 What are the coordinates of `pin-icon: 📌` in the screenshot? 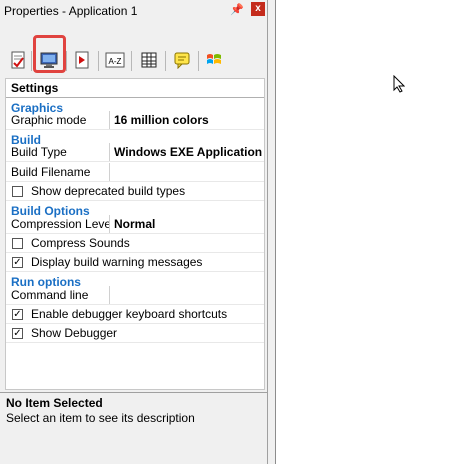 It's located at (237, 10).